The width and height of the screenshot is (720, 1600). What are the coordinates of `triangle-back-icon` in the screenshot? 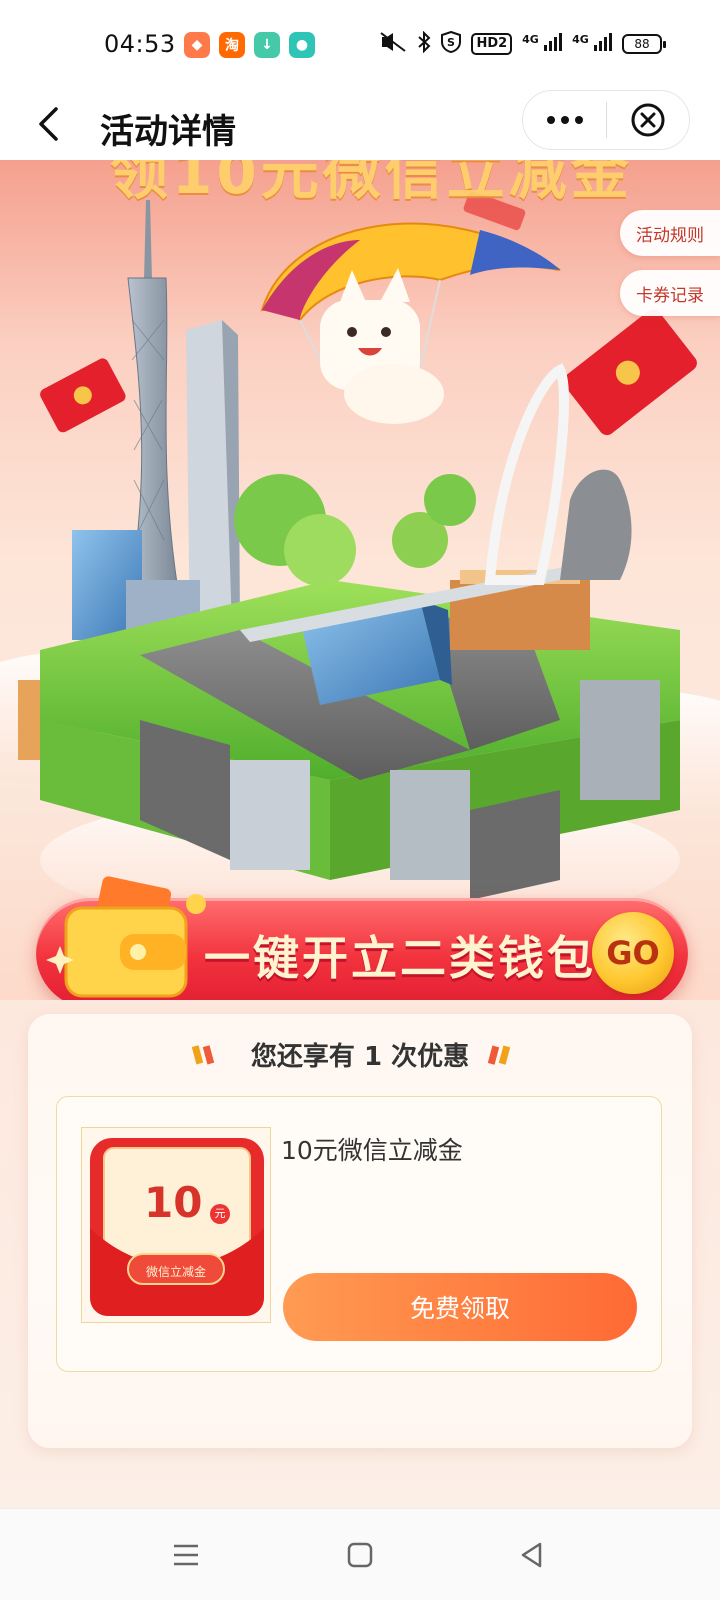 It's located at (531, 1555).